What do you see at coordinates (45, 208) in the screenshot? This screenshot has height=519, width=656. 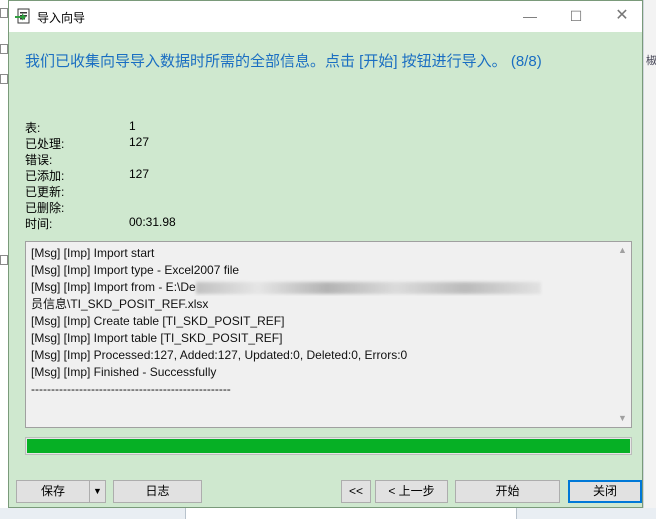 I see `stat-label: 已删除:` at bounding box center [45, 208].